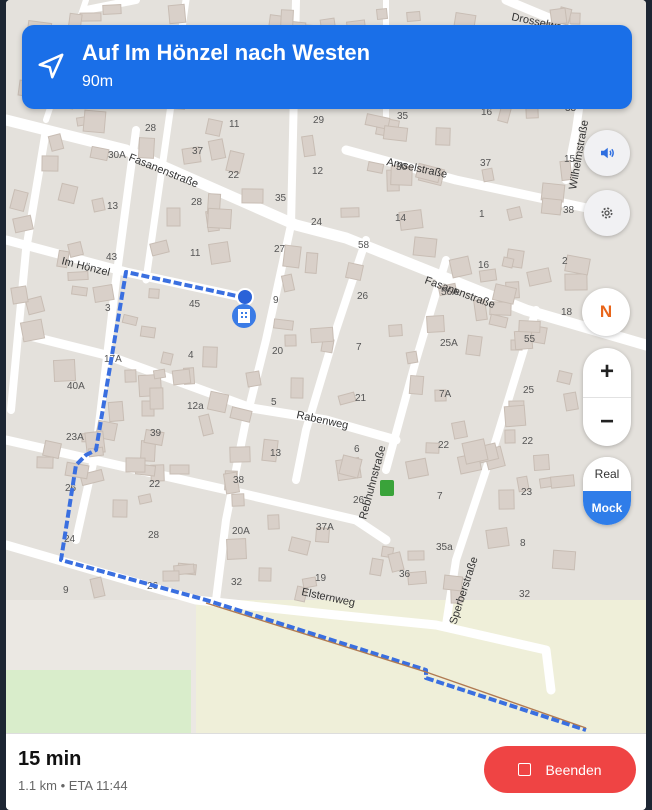 This screenshot has width=652, height=810. I want to click on house-number: 37A, so click(325, 527).